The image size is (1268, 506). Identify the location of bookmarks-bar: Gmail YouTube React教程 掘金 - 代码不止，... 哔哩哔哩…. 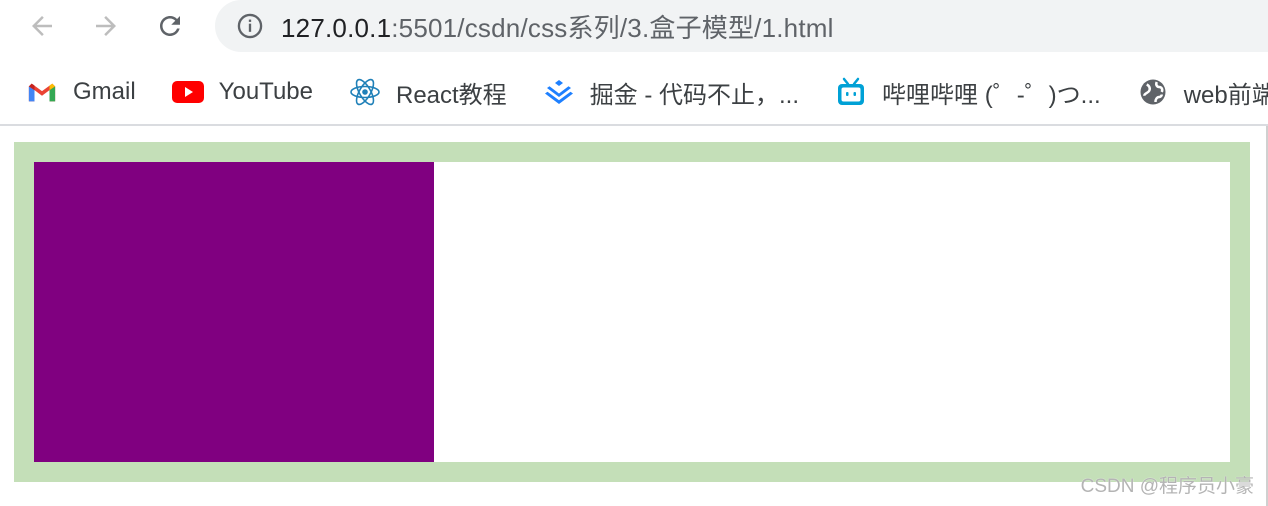
(634, 92).